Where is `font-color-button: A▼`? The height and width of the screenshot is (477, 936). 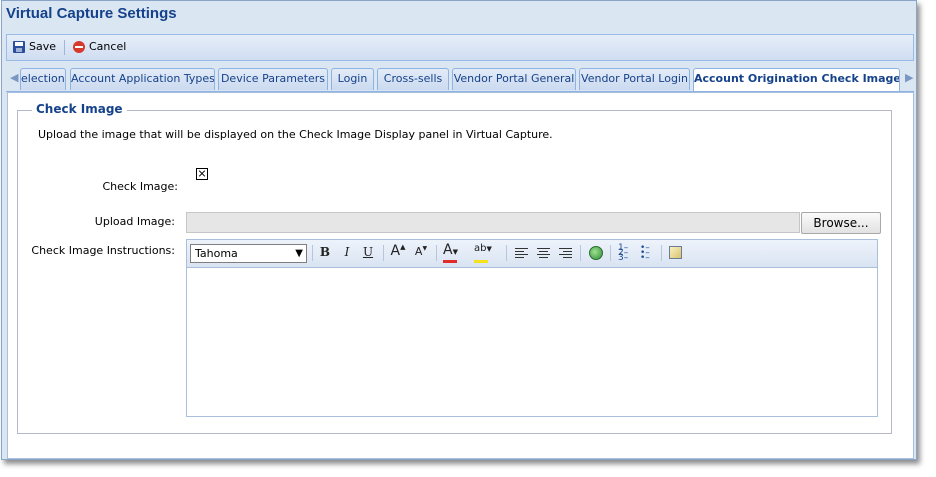 font-color-button: A▼ is located at coordinates (455, 252).